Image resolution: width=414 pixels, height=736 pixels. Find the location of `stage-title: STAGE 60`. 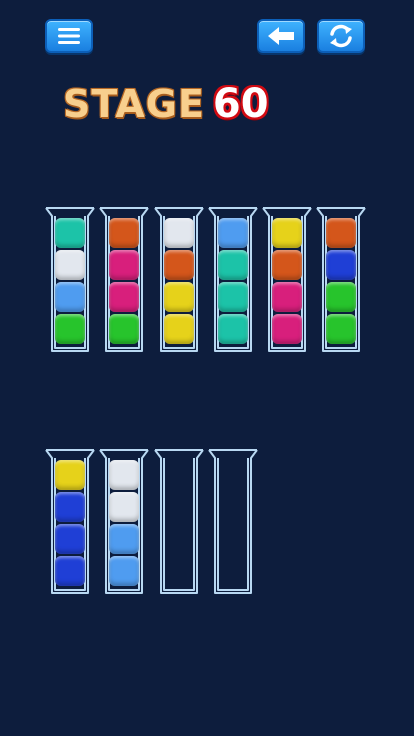

stage-title: STAGE 60 is located at coordinates (166, 104).